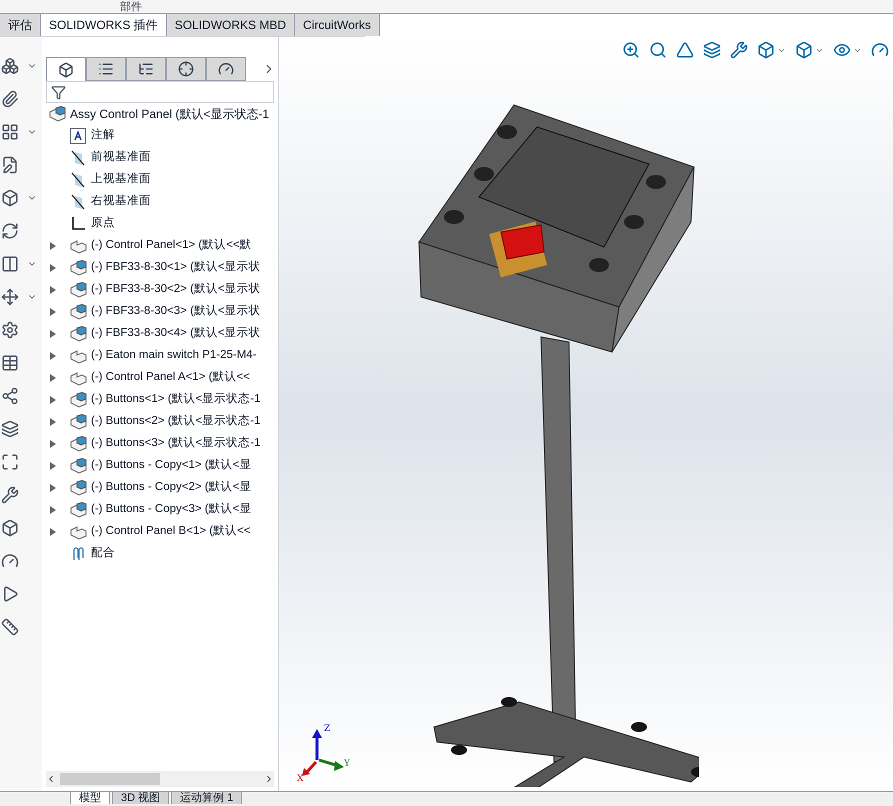 The width and height of the screenshot is (893, 806). I want to click on table-icon, so click(10, 363).